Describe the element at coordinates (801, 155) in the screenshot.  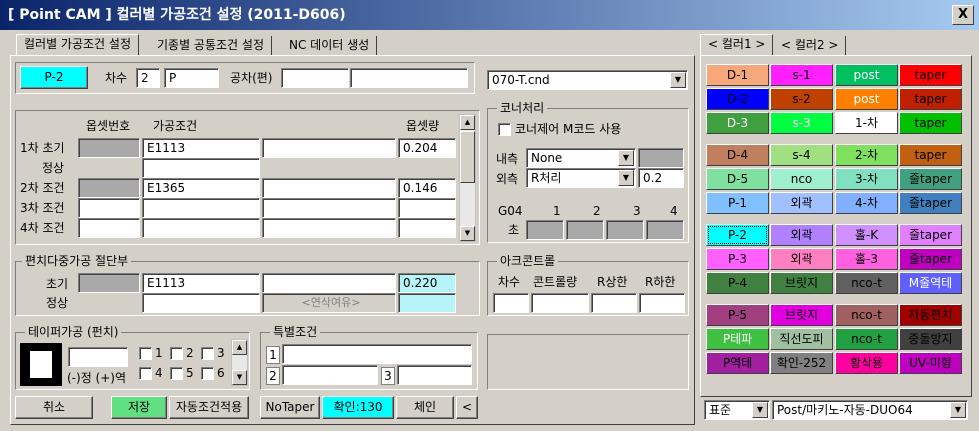
I see `color-button-14: s-4` at that location.